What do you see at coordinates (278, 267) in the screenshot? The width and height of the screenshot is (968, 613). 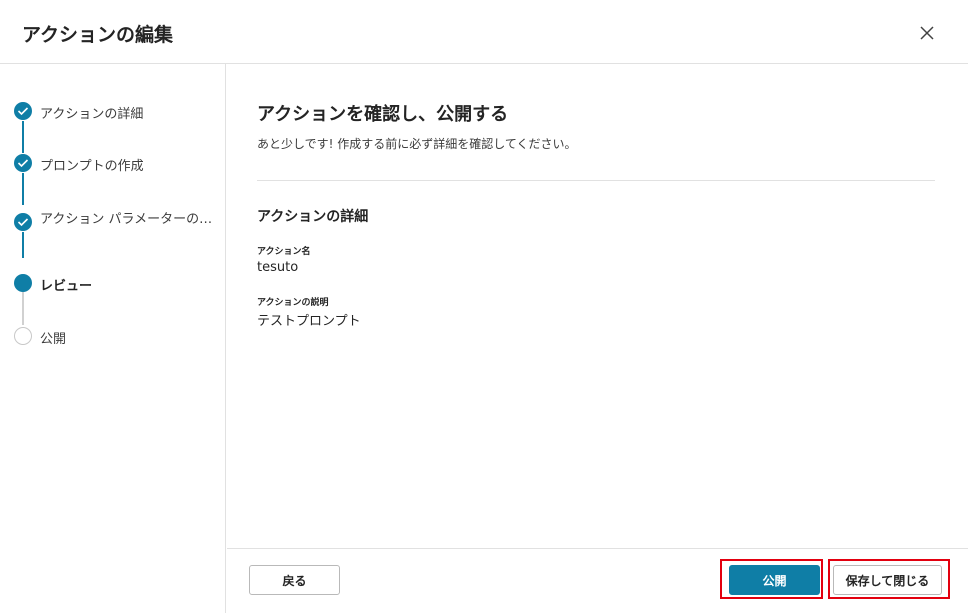 I see `action-name-value: tesuto` at bounding box center [278, 267].